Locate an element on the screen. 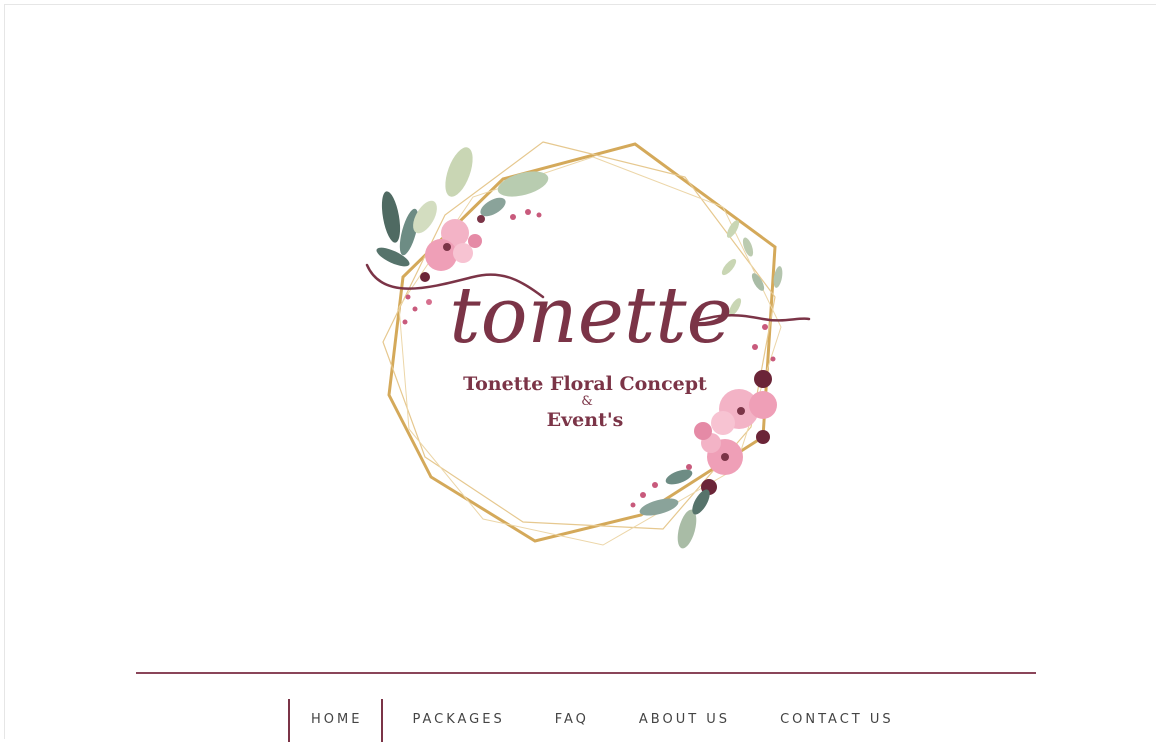  brand-script-wordmark: tonette is located at coordinates (591, 316).